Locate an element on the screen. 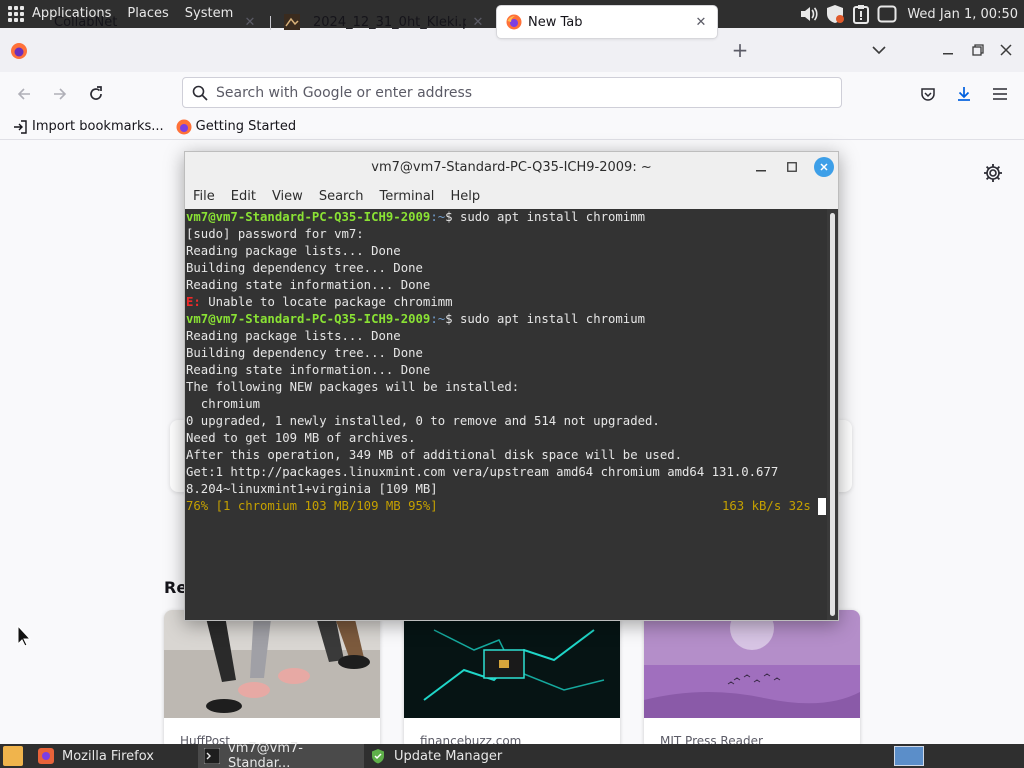  story-card-financebuzz: financebuzz.com is located at coordinates (512, 680).